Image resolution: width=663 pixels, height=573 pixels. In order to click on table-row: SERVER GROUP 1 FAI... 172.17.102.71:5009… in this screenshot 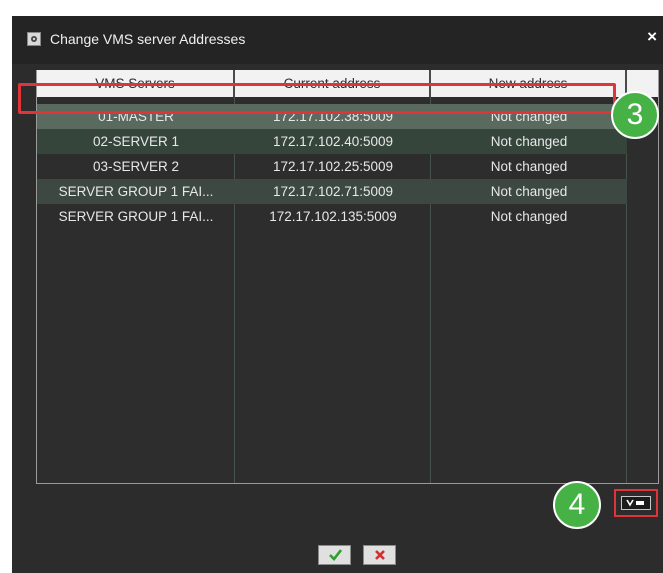, I will do `click(332, 191)`.